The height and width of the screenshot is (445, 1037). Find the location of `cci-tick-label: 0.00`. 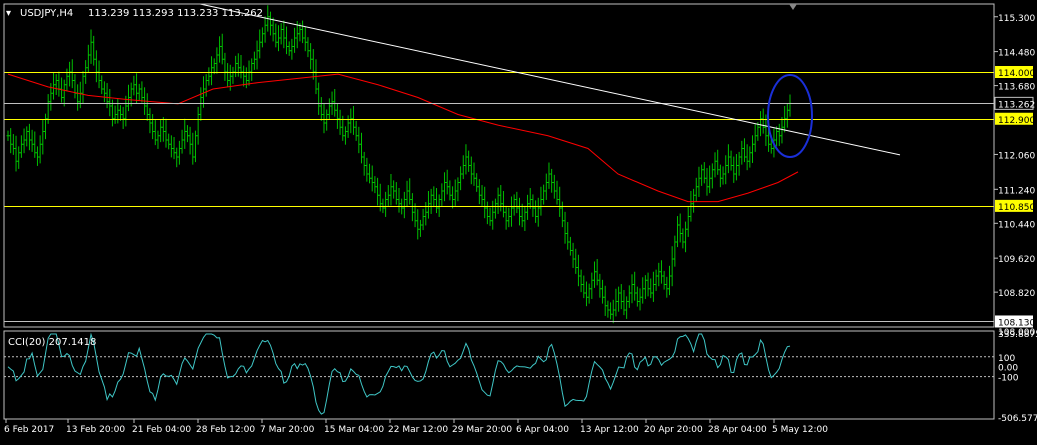

cci-tick-label: 0.00 is located at coordinates (1008, 369).